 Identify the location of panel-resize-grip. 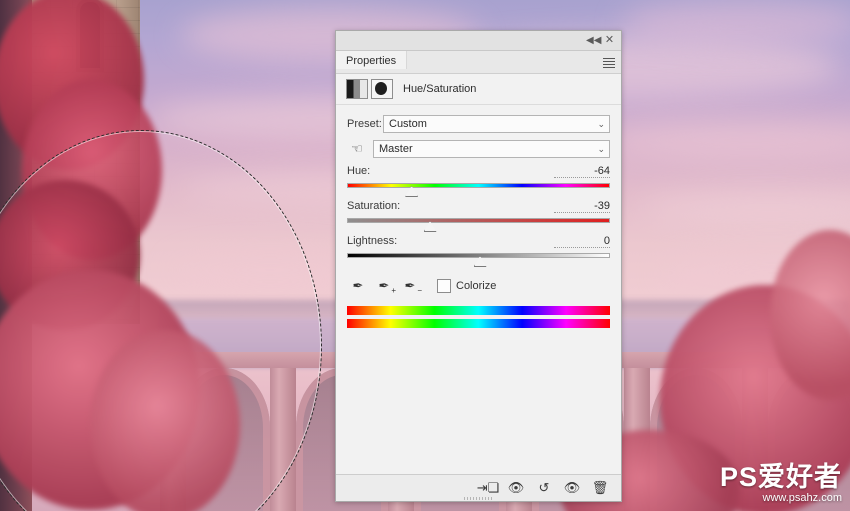
(478, 498).